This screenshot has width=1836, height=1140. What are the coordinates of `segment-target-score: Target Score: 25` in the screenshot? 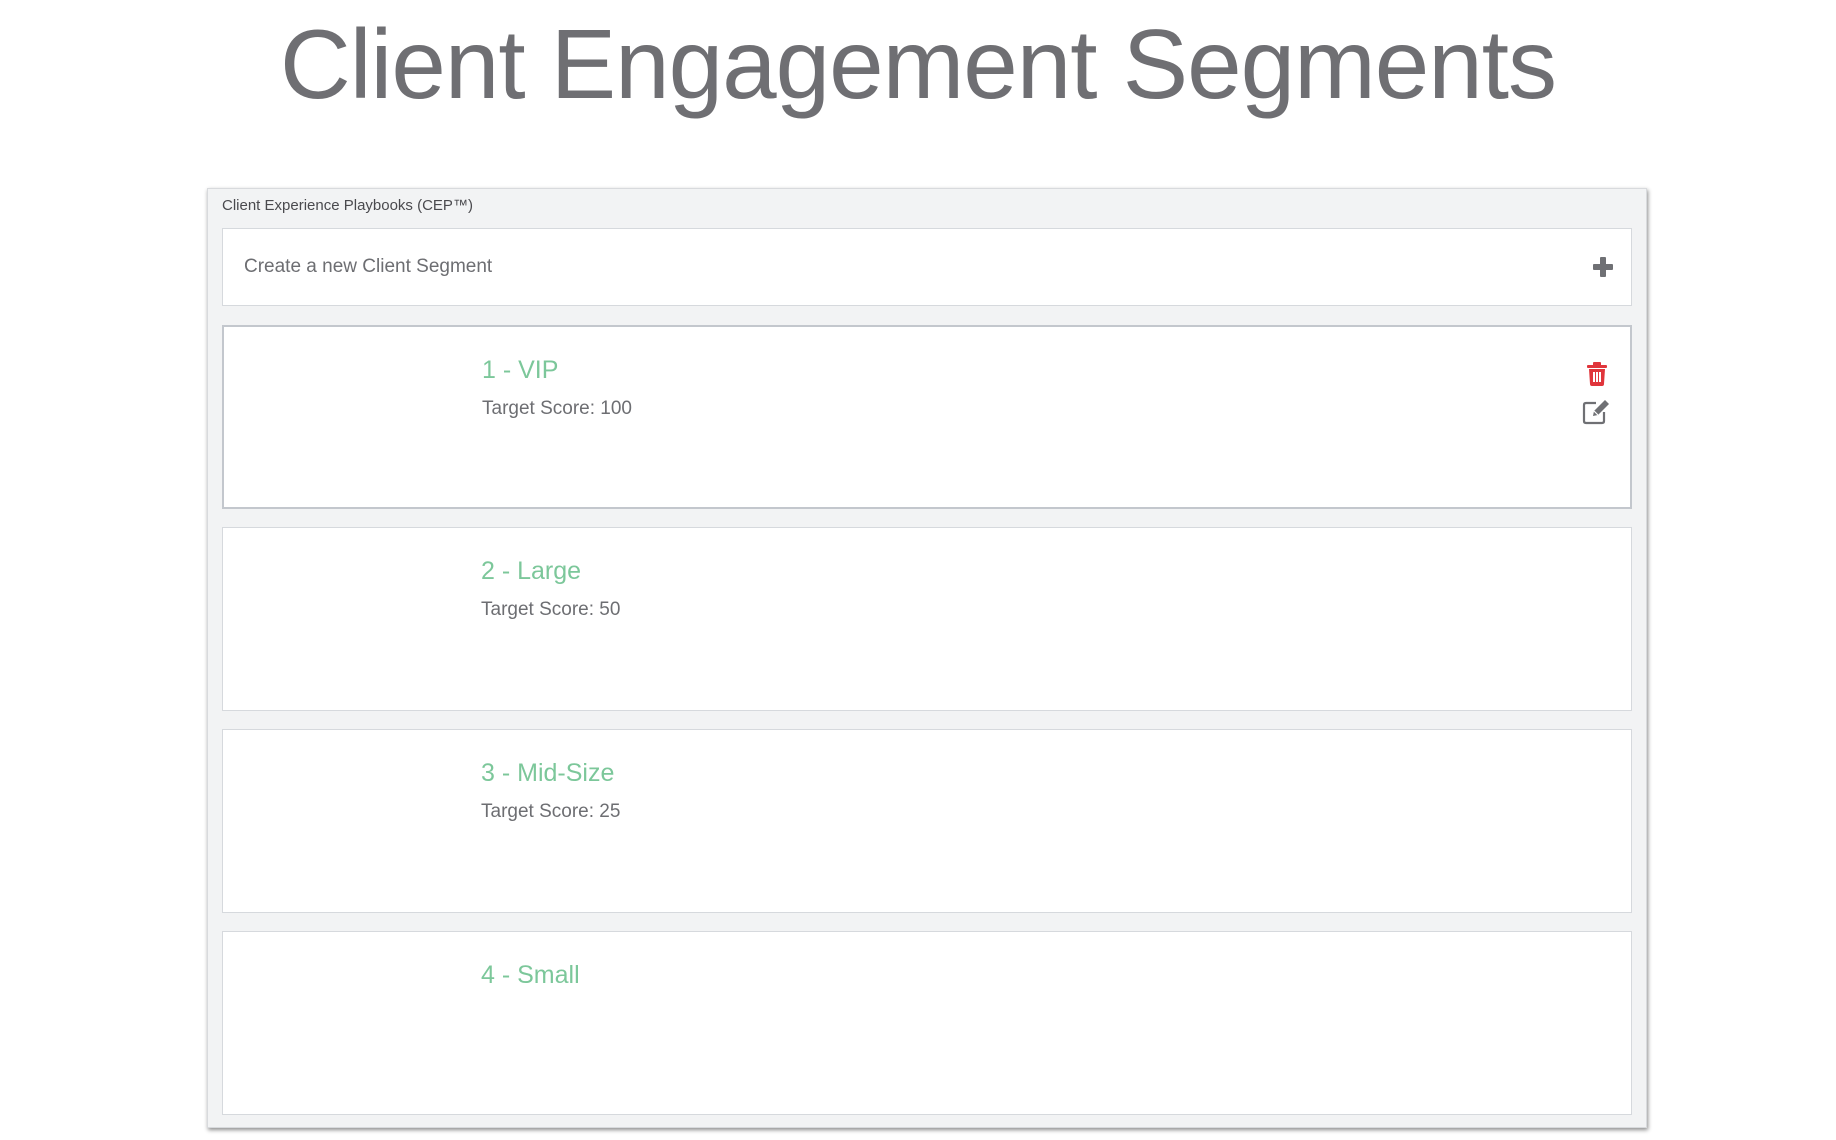 It's located at (551, 811).